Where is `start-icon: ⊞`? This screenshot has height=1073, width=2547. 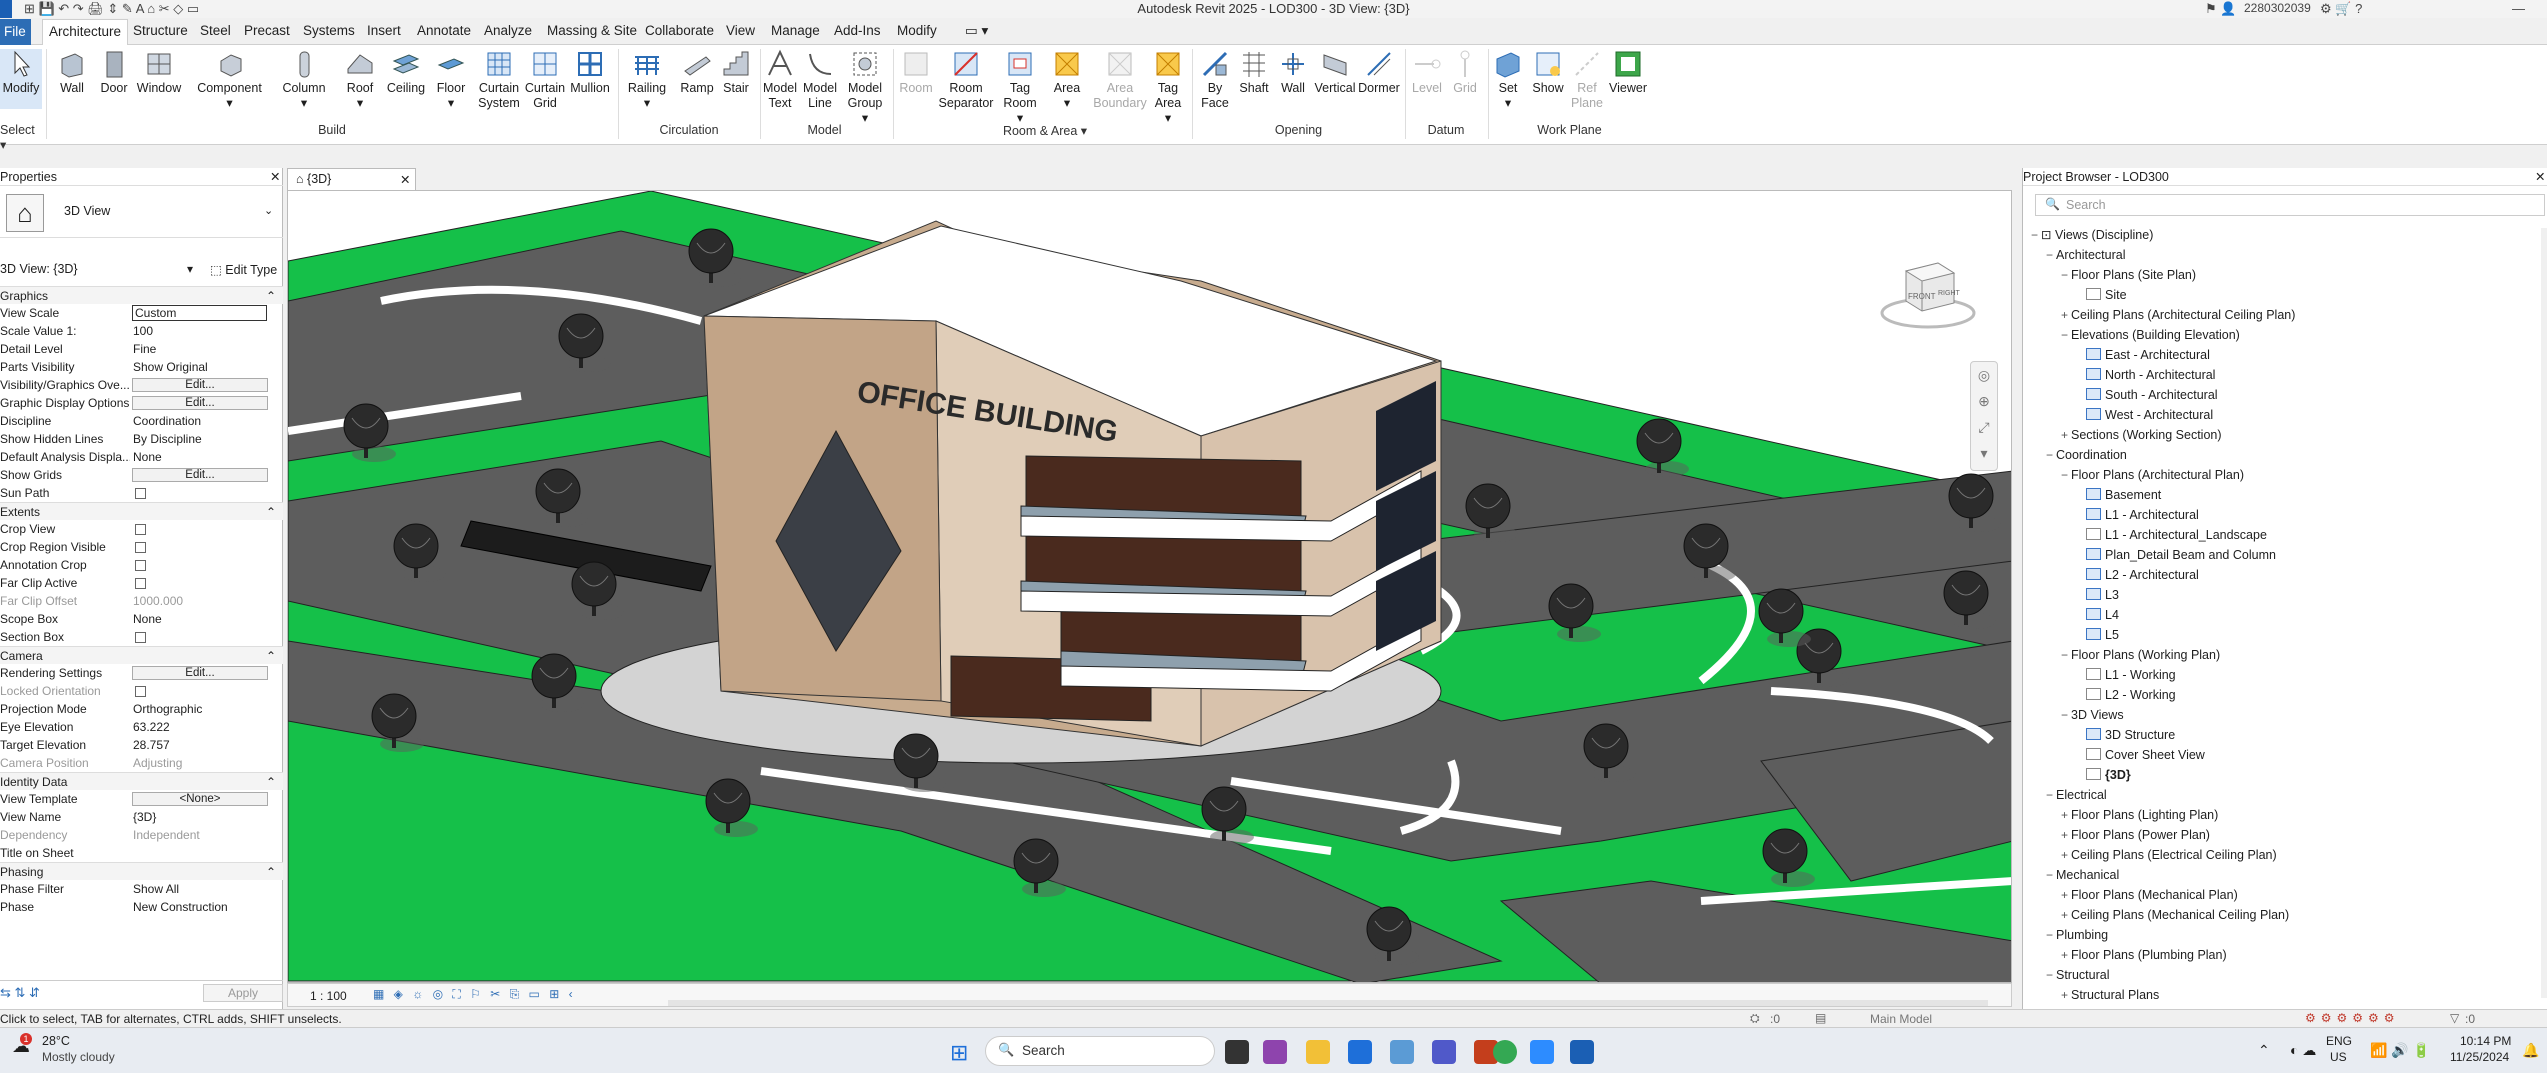 start-icon: ⊞ is located at coordinates (959, 1053).